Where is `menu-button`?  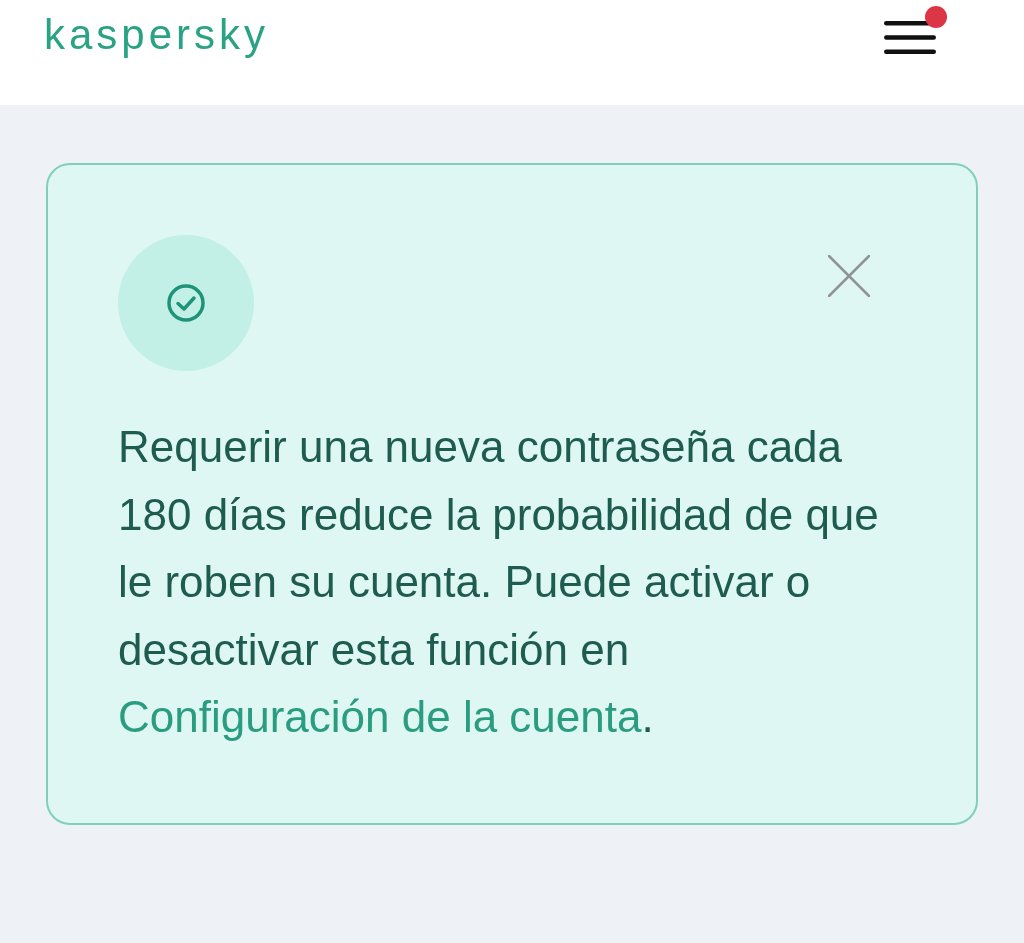 menu-button is located at coordinates (915, 31).